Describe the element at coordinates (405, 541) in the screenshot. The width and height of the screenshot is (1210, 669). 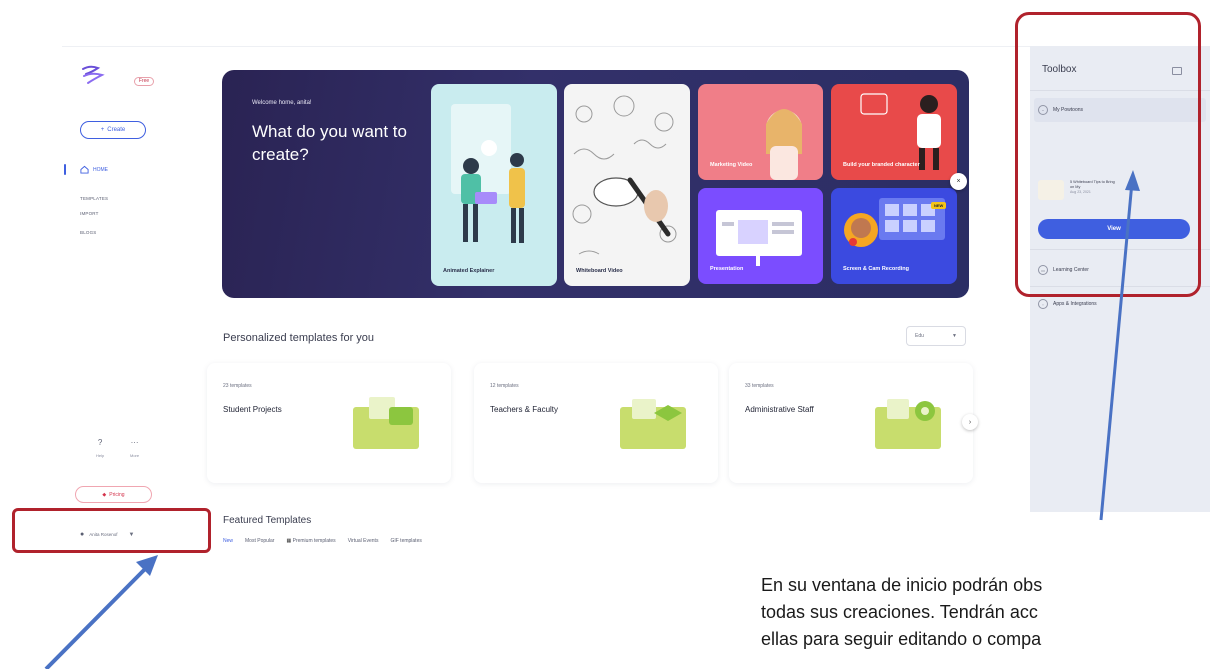
I see `tab-gif-templates: GIF templates` at that location.